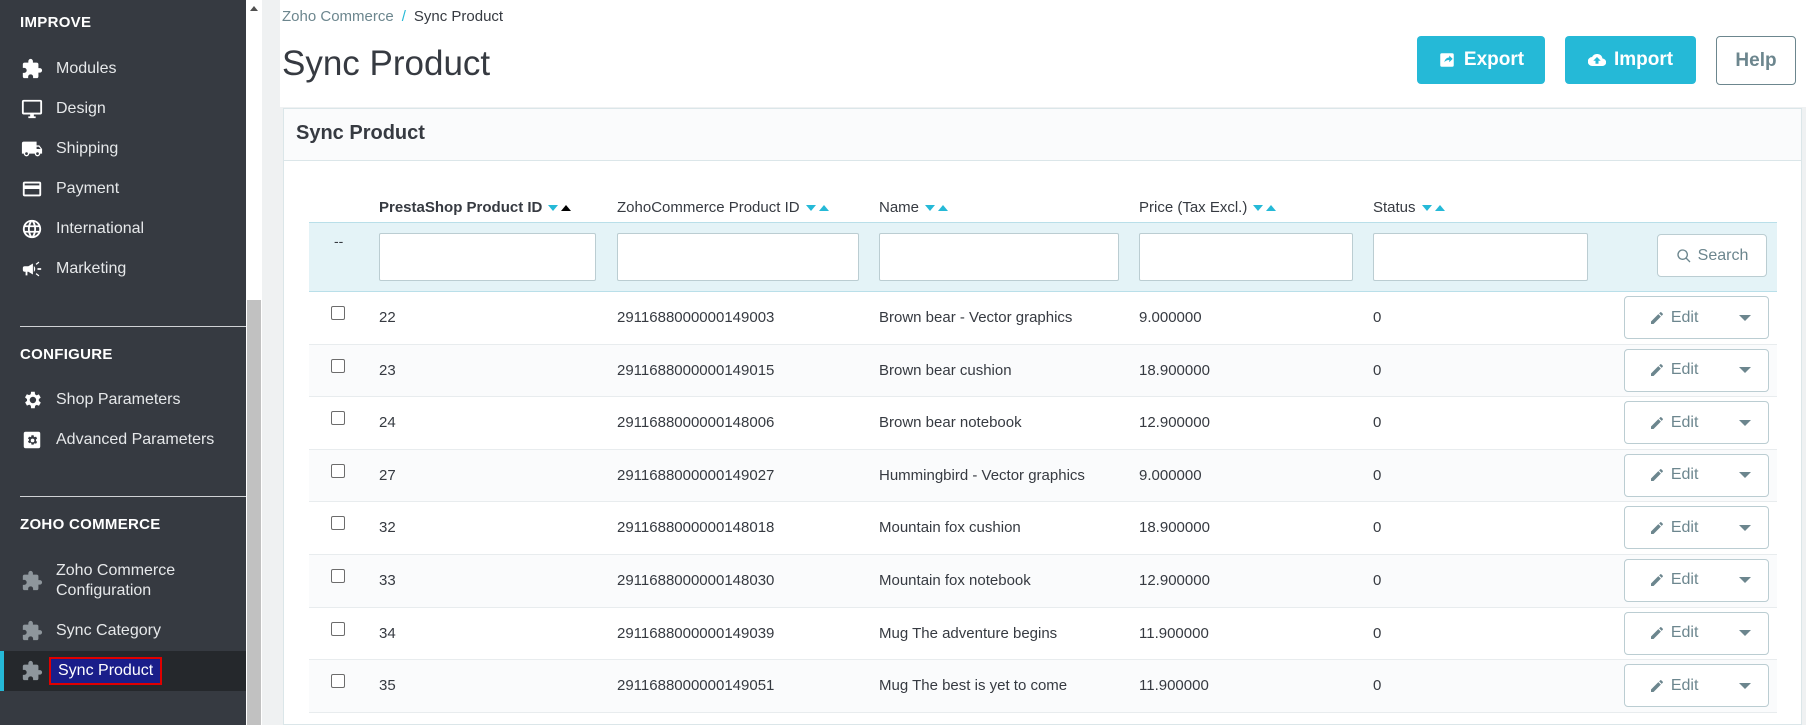 The height and width of the screenshot is (725, 1806). I want to click on search-label: Search, so click(1723, 255).